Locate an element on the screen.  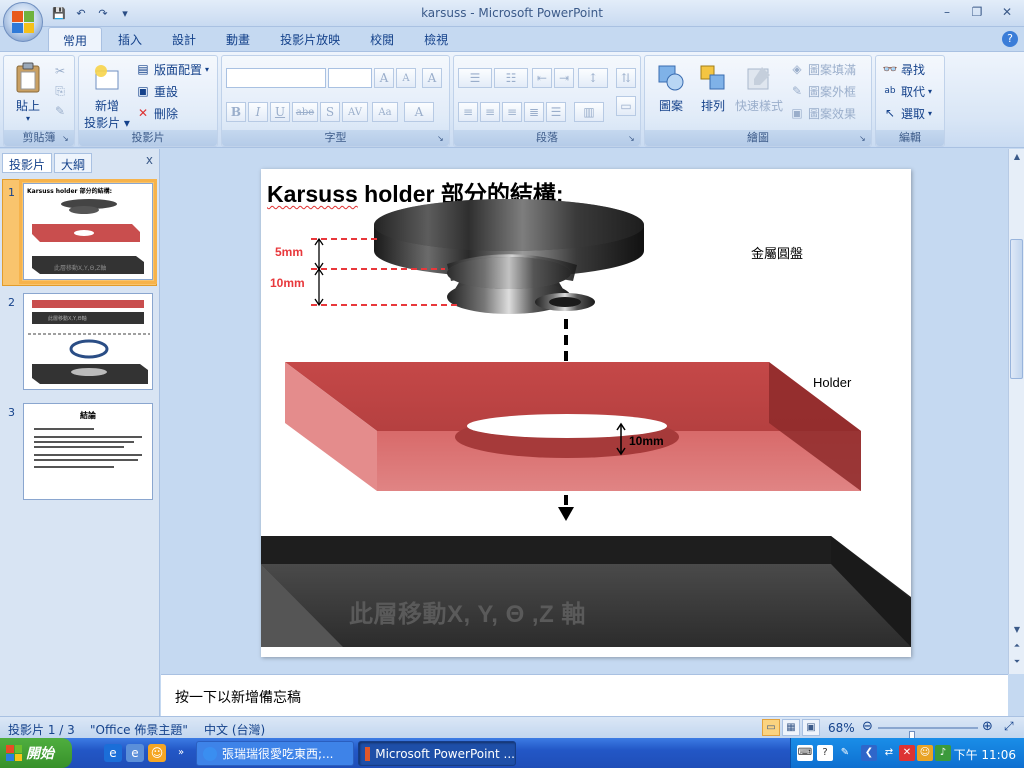
columns-icon: ▥ is located at coordinates (589, 112).